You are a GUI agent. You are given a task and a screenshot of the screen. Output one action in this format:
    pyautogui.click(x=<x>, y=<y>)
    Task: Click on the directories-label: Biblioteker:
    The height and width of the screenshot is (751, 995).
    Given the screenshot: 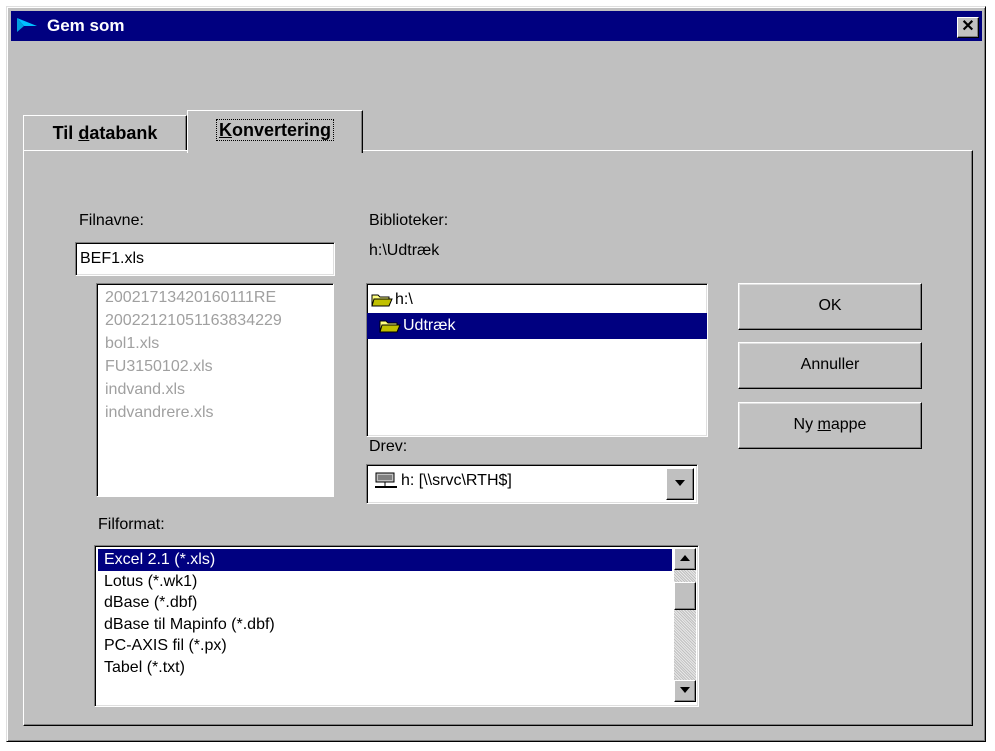 What is the action you would take?
    pyautogui.click(x=409, y=220)
    